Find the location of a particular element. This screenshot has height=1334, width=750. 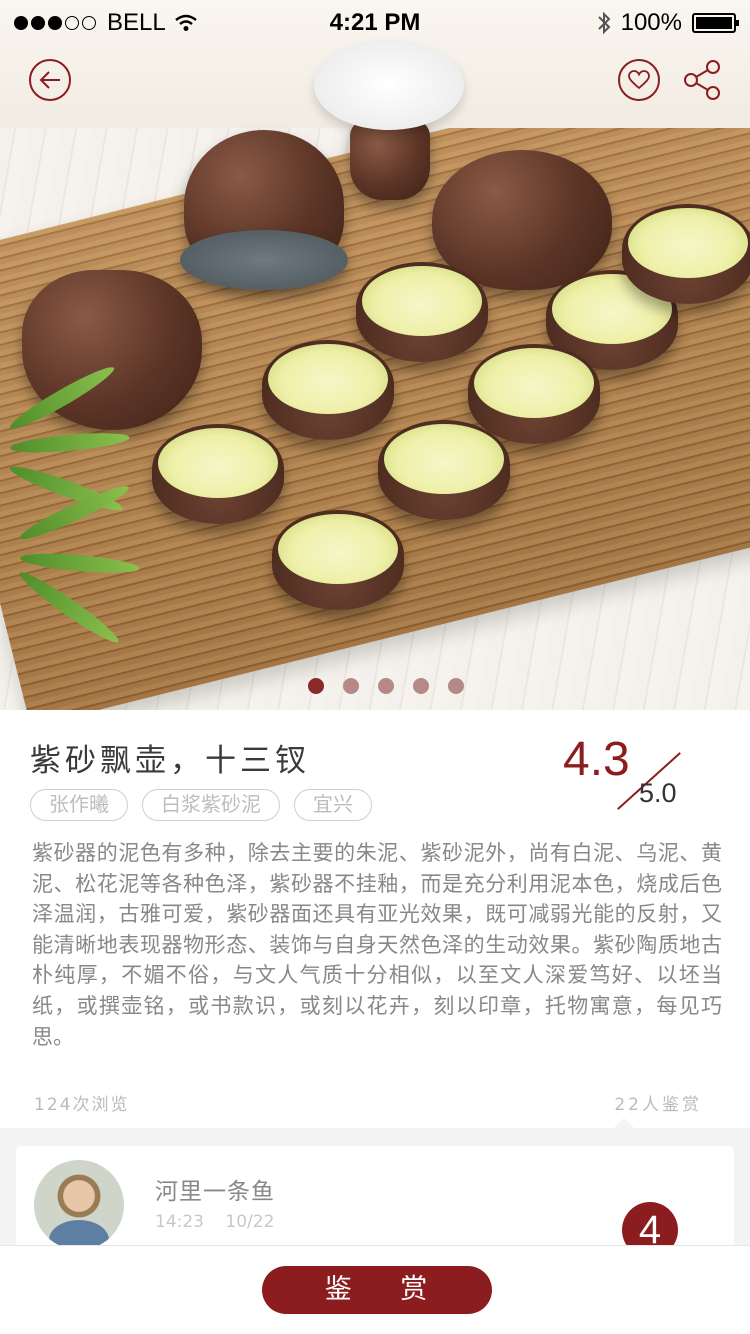

heart-icon is located at coordinates (639, 80).